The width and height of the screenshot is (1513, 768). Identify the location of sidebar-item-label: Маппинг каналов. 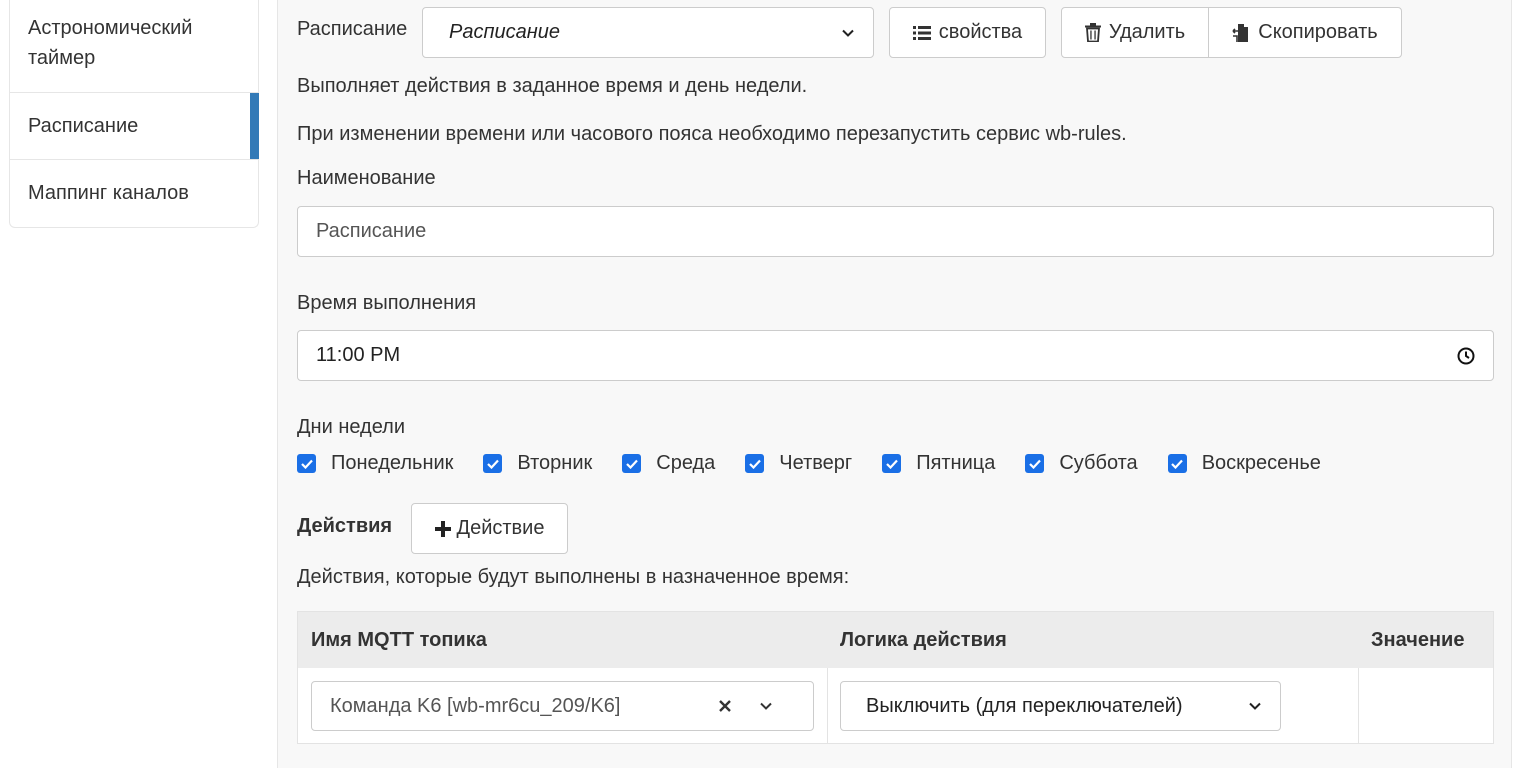
(108, 193).